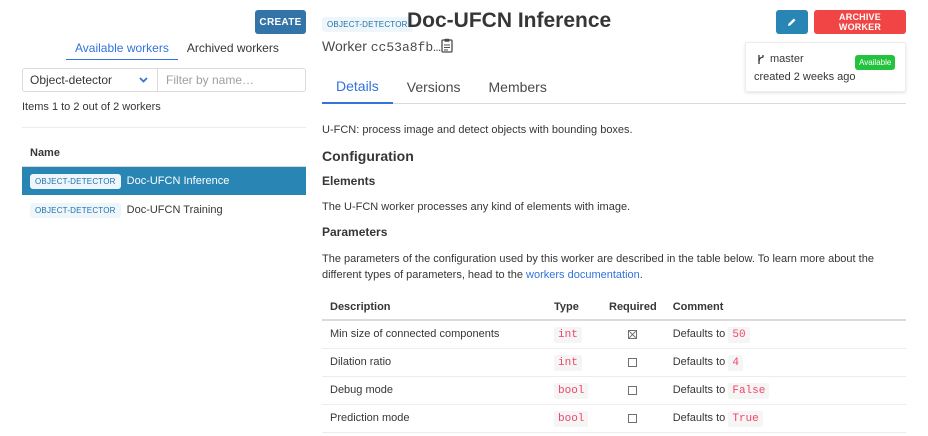  Describe the element at coordinates (355, 232) in the screenshot. I see `parameters-heading: Parameters` at that location.